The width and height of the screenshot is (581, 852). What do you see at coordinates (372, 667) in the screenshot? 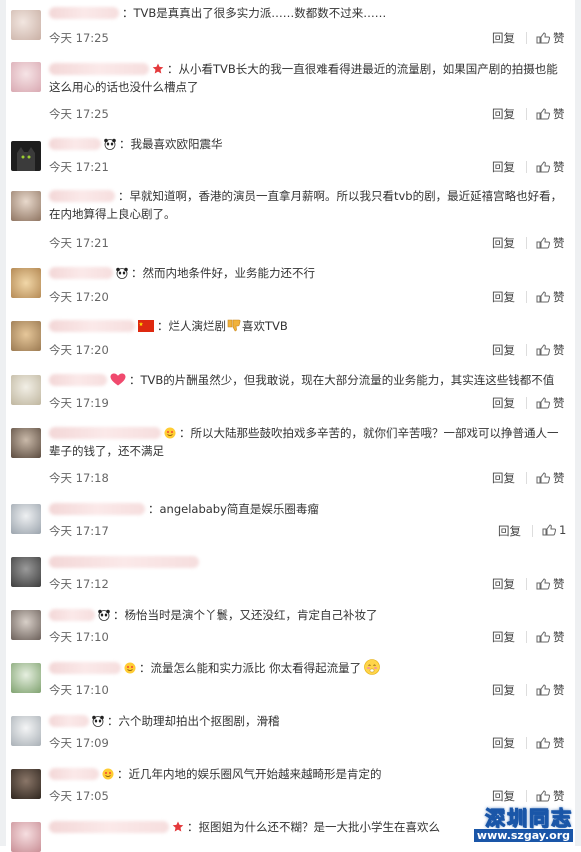
I see `shy-face-emoji-icon` at bounding box center [372, 667].